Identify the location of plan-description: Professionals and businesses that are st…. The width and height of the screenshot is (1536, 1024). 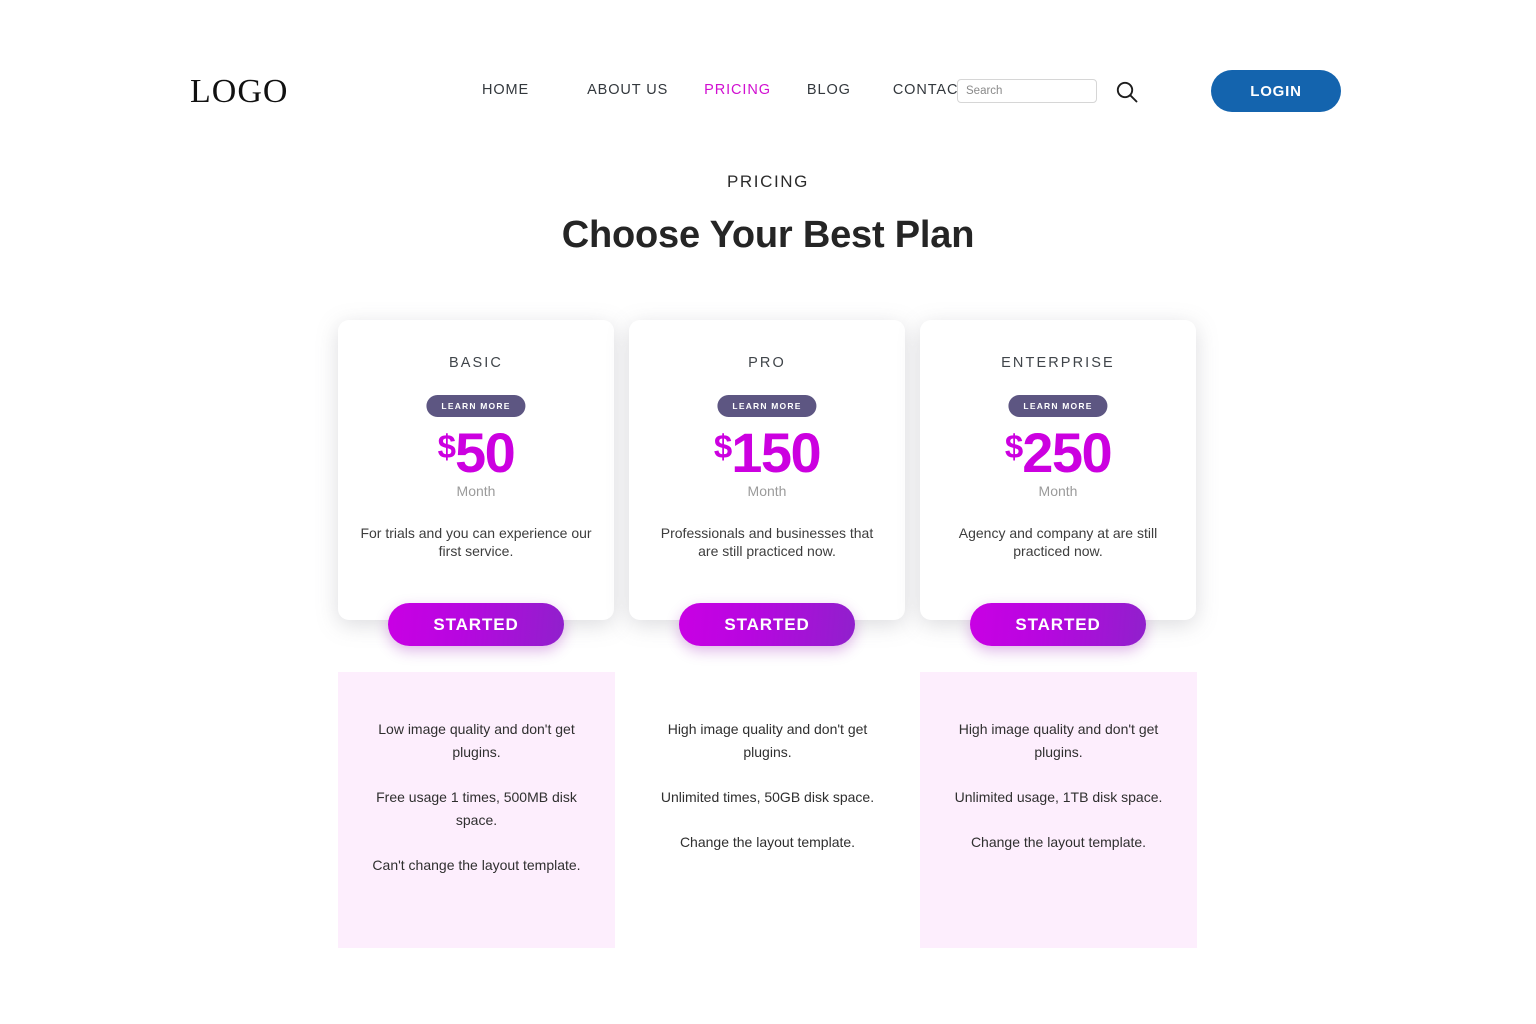
(767, 542).